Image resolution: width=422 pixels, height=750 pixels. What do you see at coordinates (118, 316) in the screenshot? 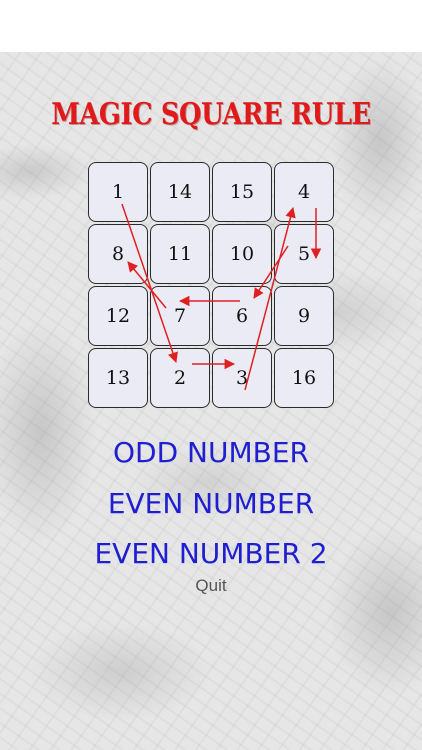
I see `grid-cell: 12` at bounding box center [118, 316].